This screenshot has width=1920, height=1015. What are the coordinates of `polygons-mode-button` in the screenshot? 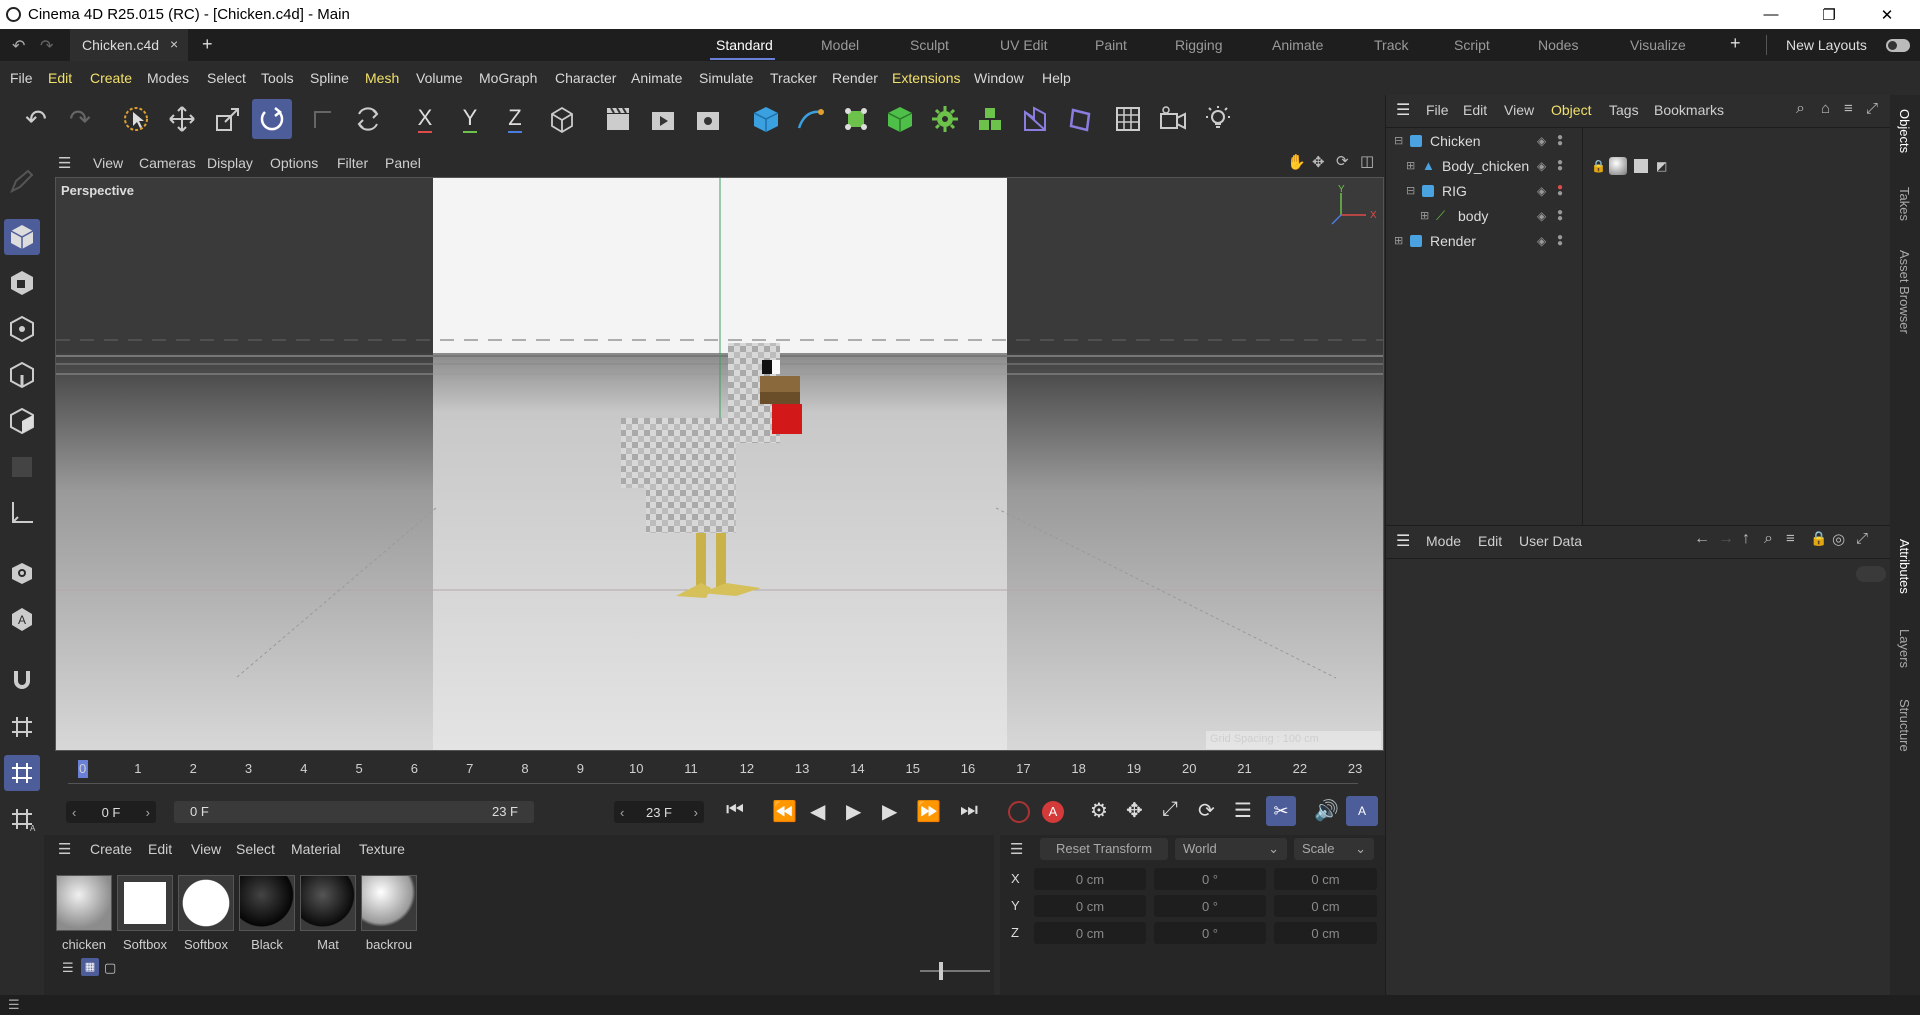 It's located at (22, 421).